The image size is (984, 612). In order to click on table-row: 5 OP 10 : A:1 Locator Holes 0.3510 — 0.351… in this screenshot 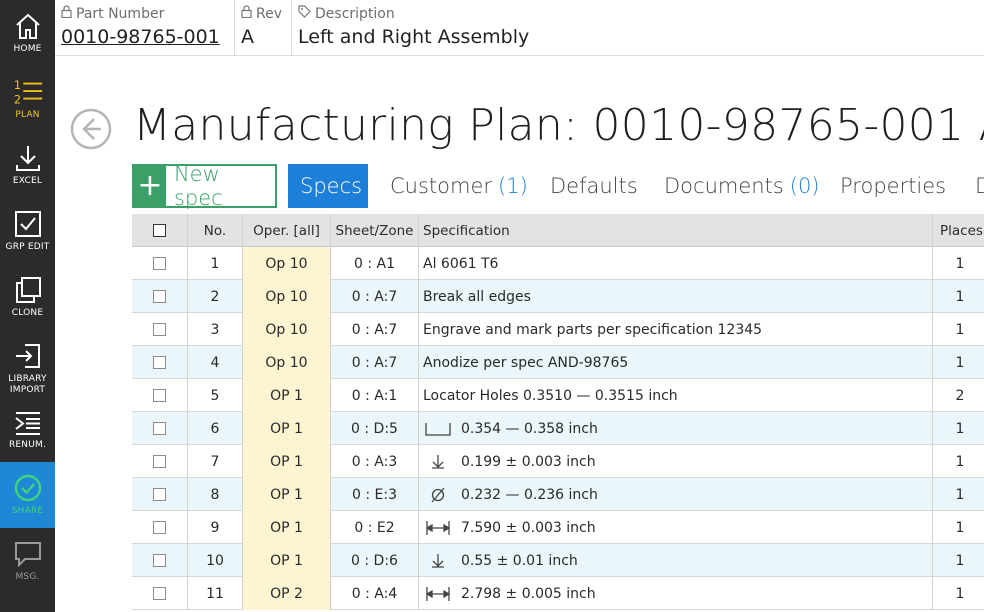, I will do `click(558, 395)`.